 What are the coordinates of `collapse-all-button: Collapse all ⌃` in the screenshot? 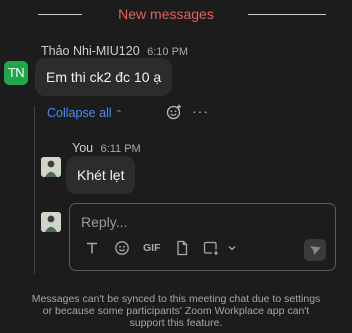 It's located at (85, 113).